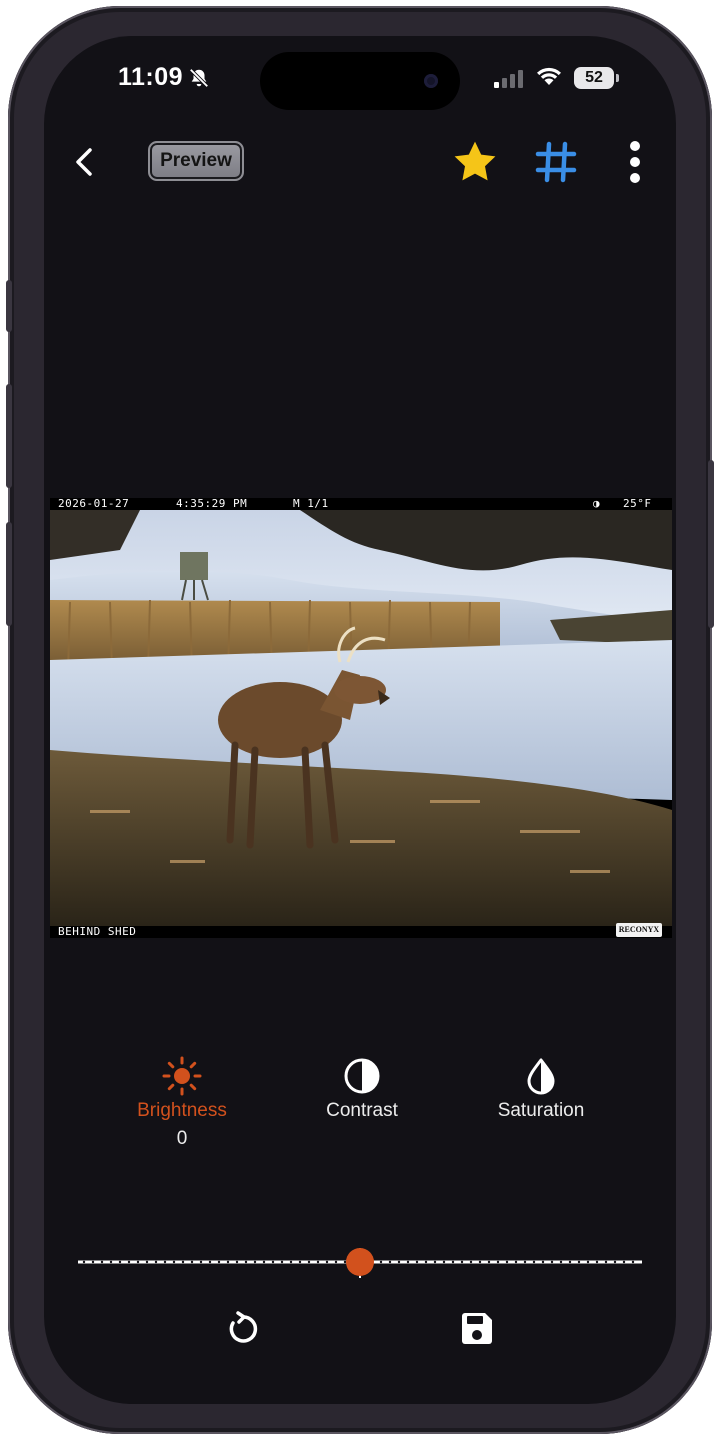 This screenshot has height=1440, width=720. Describe the element at coordinates (508, 79) in the screenshot. I see `signal-icon` at that location.